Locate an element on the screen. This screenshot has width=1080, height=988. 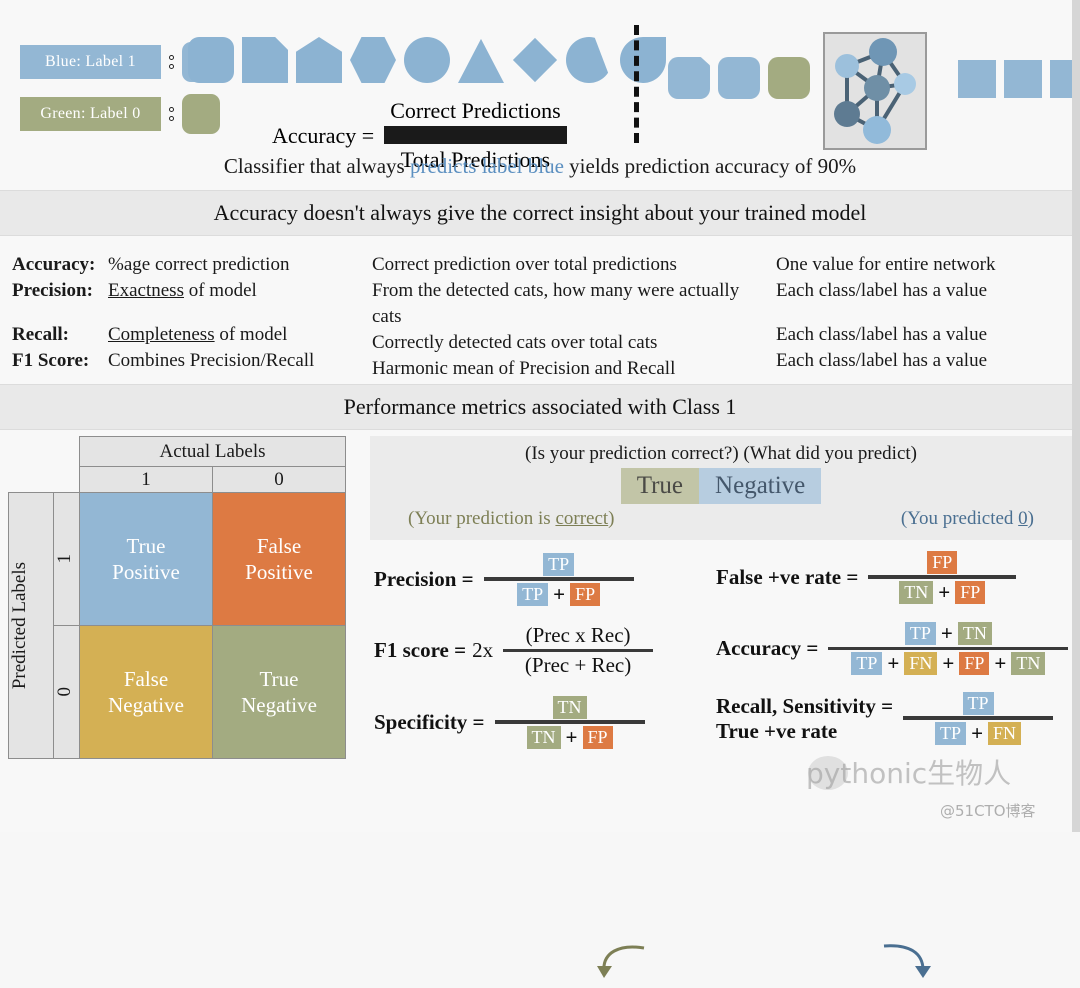
fraction-bar is located at coordinates (475, 135).